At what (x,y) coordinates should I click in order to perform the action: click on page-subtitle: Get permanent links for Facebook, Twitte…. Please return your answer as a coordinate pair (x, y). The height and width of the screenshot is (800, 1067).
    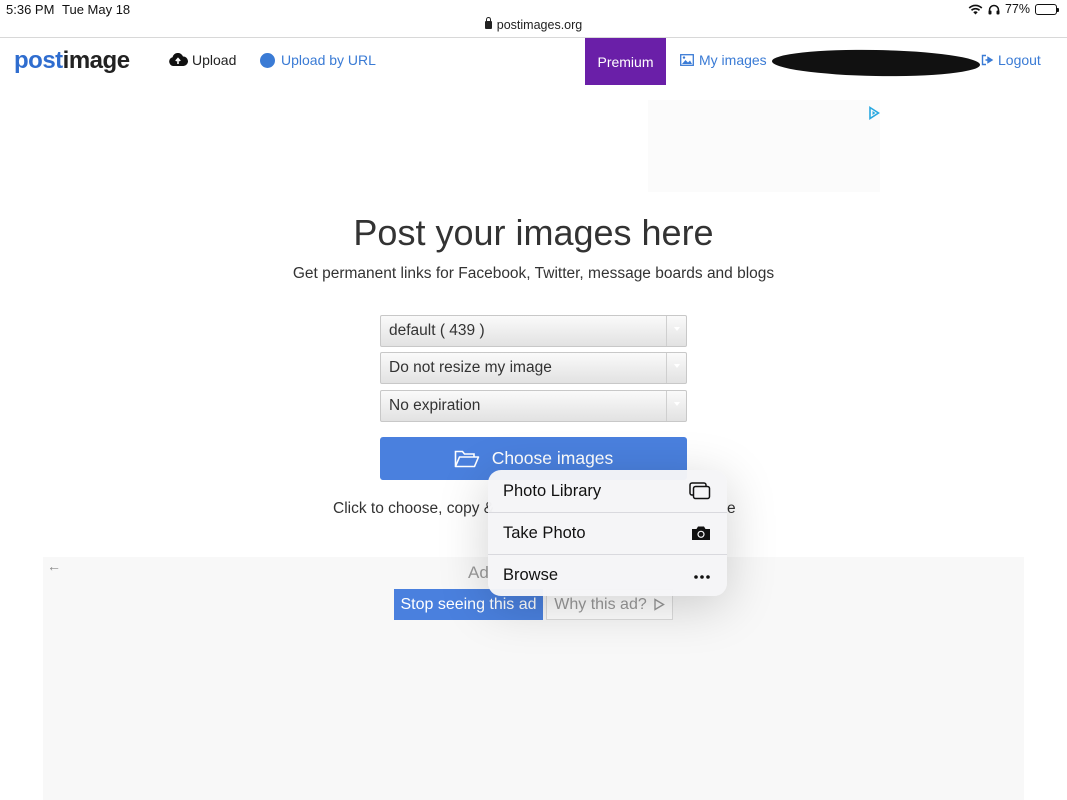
    Looking at the image, I should click on (533, 273).